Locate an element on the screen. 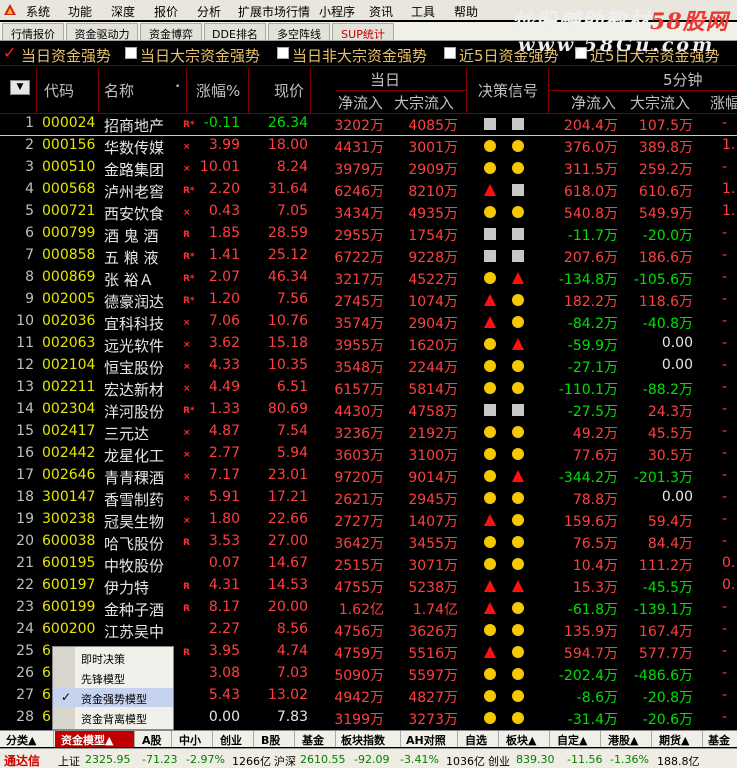  brand-label: 通达信 is located at coordinates (22, 760).